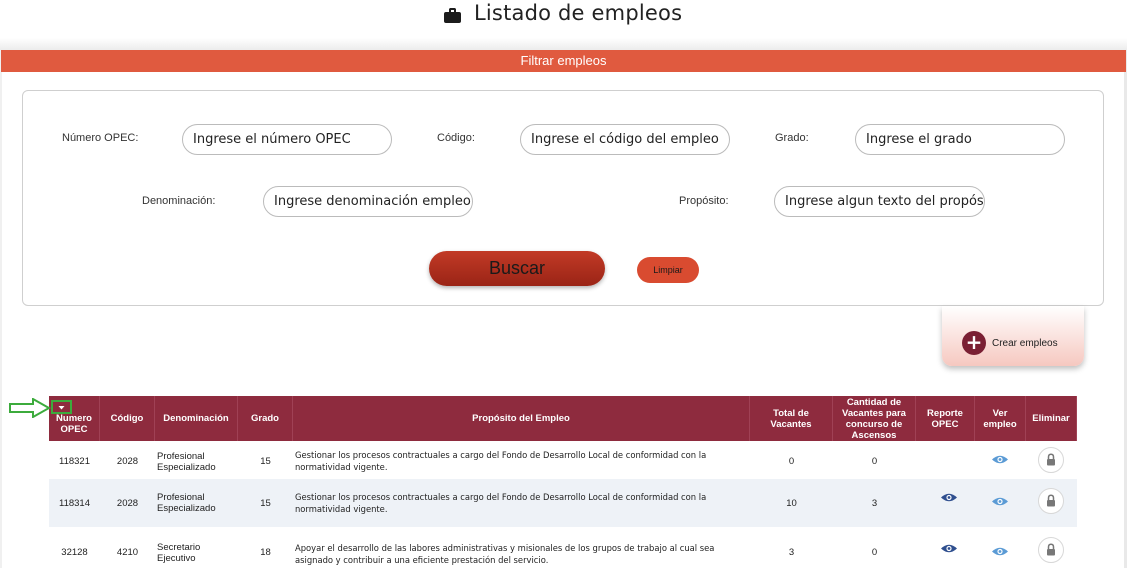  I want to click on denominacion-input: Ingrese denominación empleo, so click(368, 201).